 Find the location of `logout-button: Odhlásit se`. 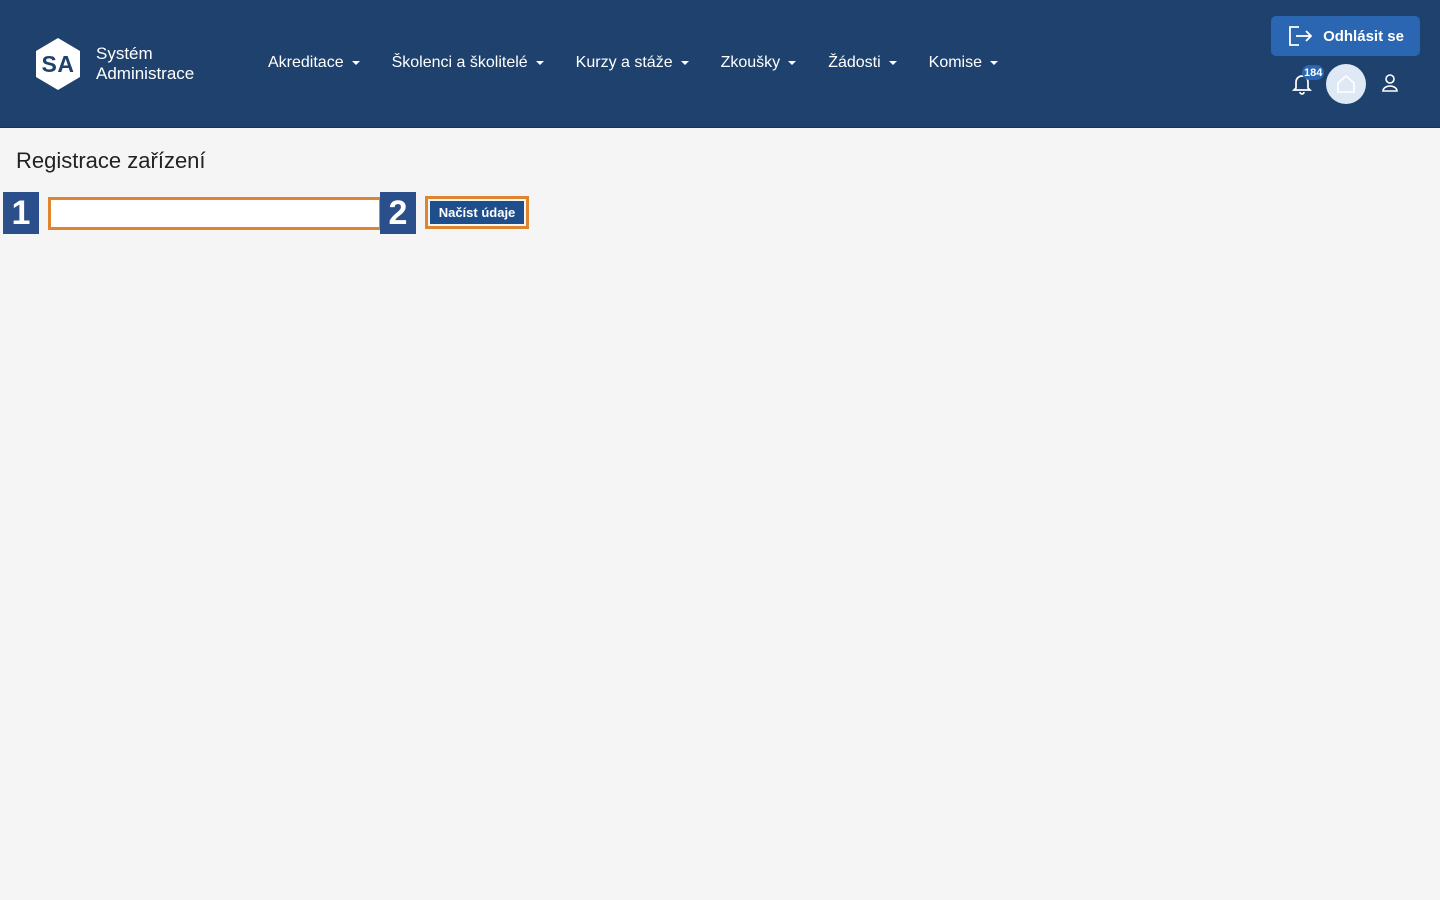

logout-button: Odhlásit se is located at coordinates (1345, 36).